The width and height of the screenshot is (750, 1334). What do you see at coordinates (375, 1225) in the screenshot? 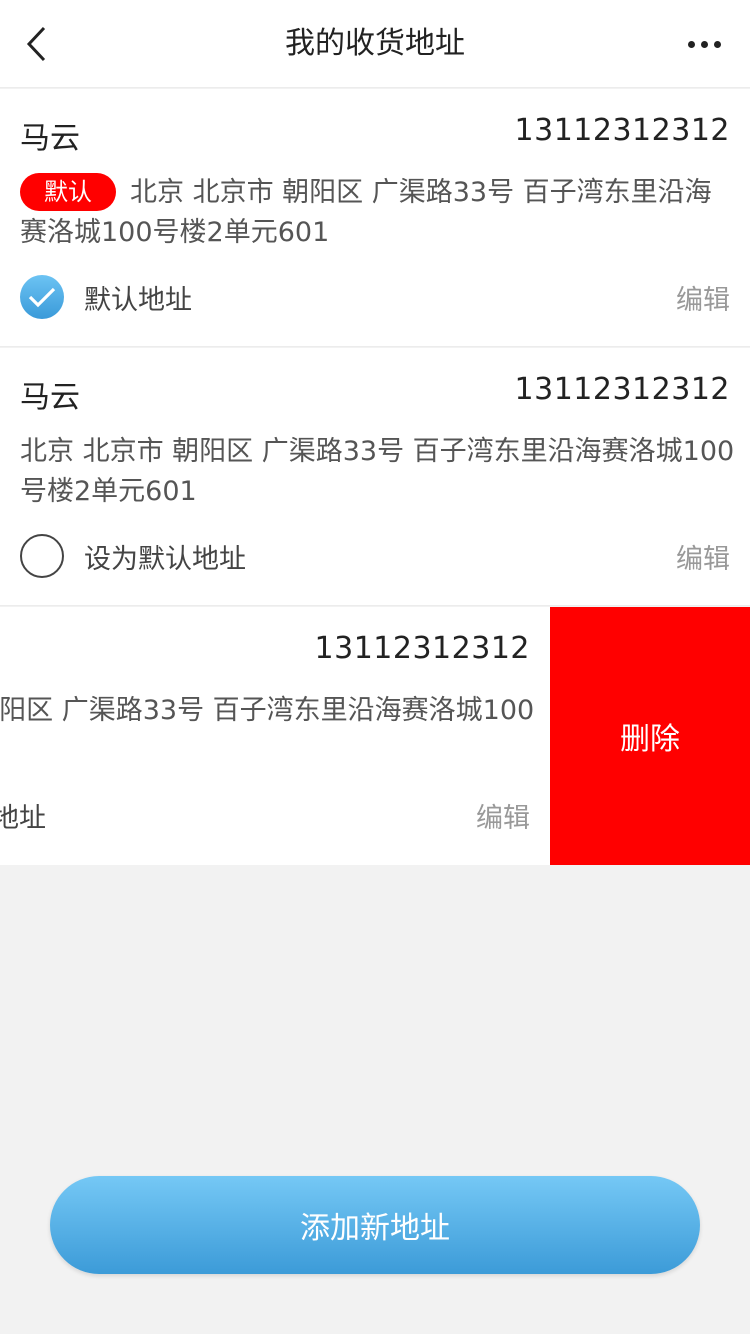
I see `add-address-button: 添加新地址` at bounding box center [375, 1225].